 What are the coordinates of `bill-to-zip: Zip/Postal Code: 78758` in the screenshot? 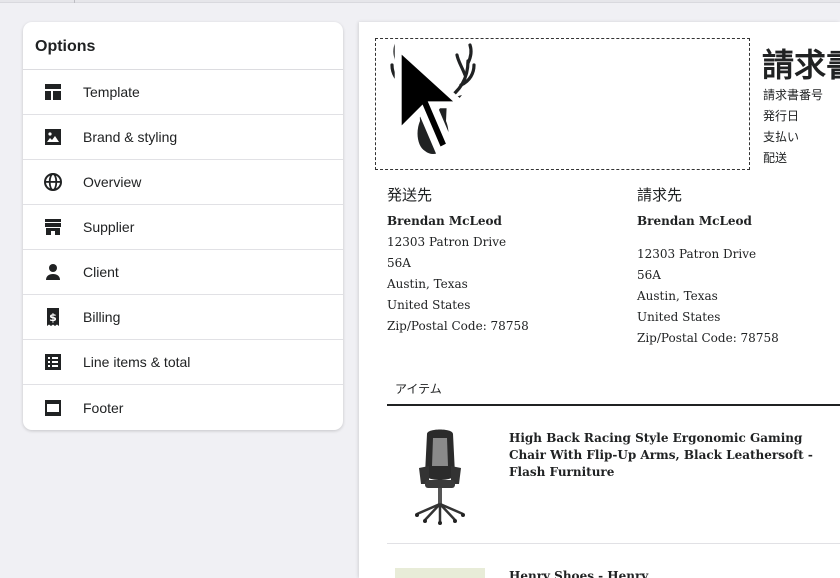 It's located at (708, 338).